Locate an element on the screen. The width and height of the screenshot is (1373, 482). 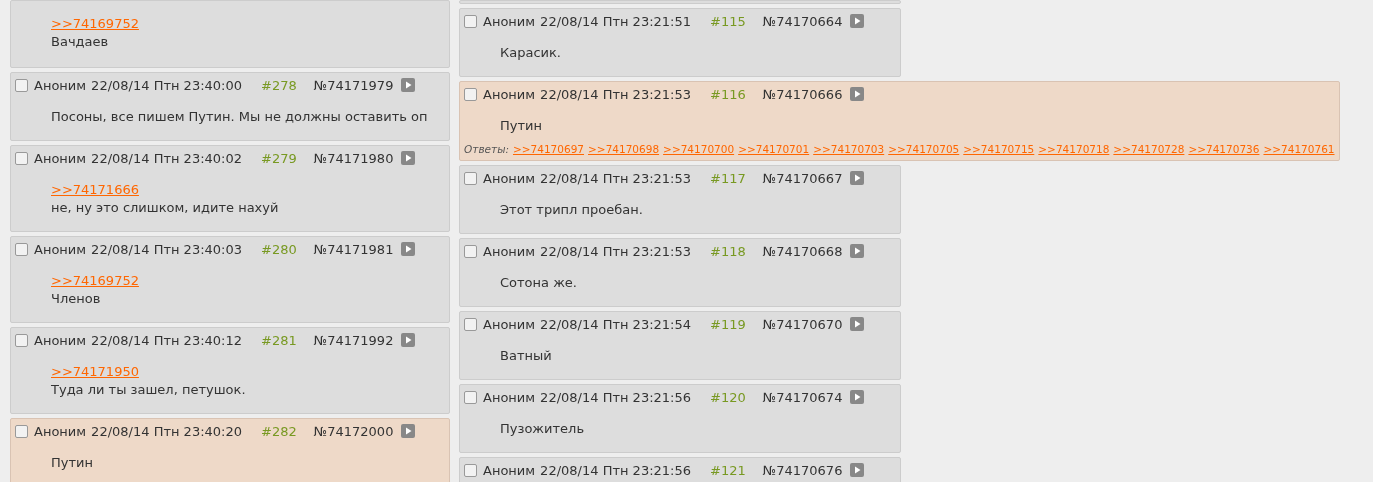
post-number: №74172000 is located at coordinates (353, 431).